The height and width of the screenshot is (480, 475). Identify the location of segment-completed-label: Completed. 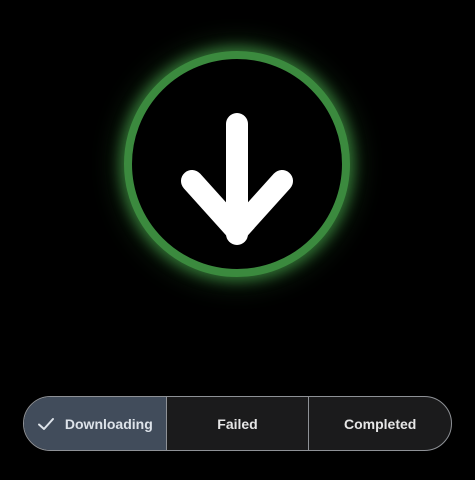
(380, 423).